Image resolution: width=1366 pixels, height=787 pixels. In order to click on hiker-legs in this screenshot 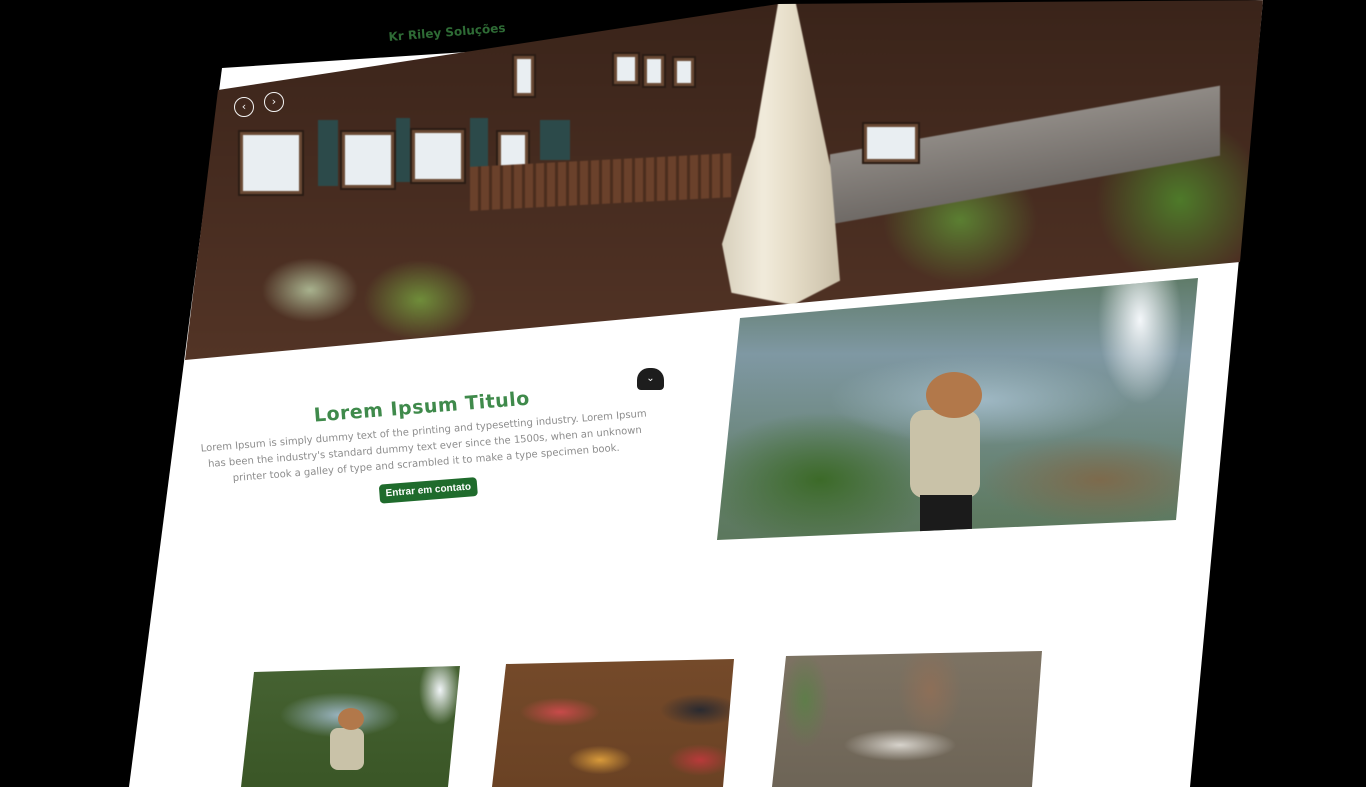, I will do `click(946, 515)`.